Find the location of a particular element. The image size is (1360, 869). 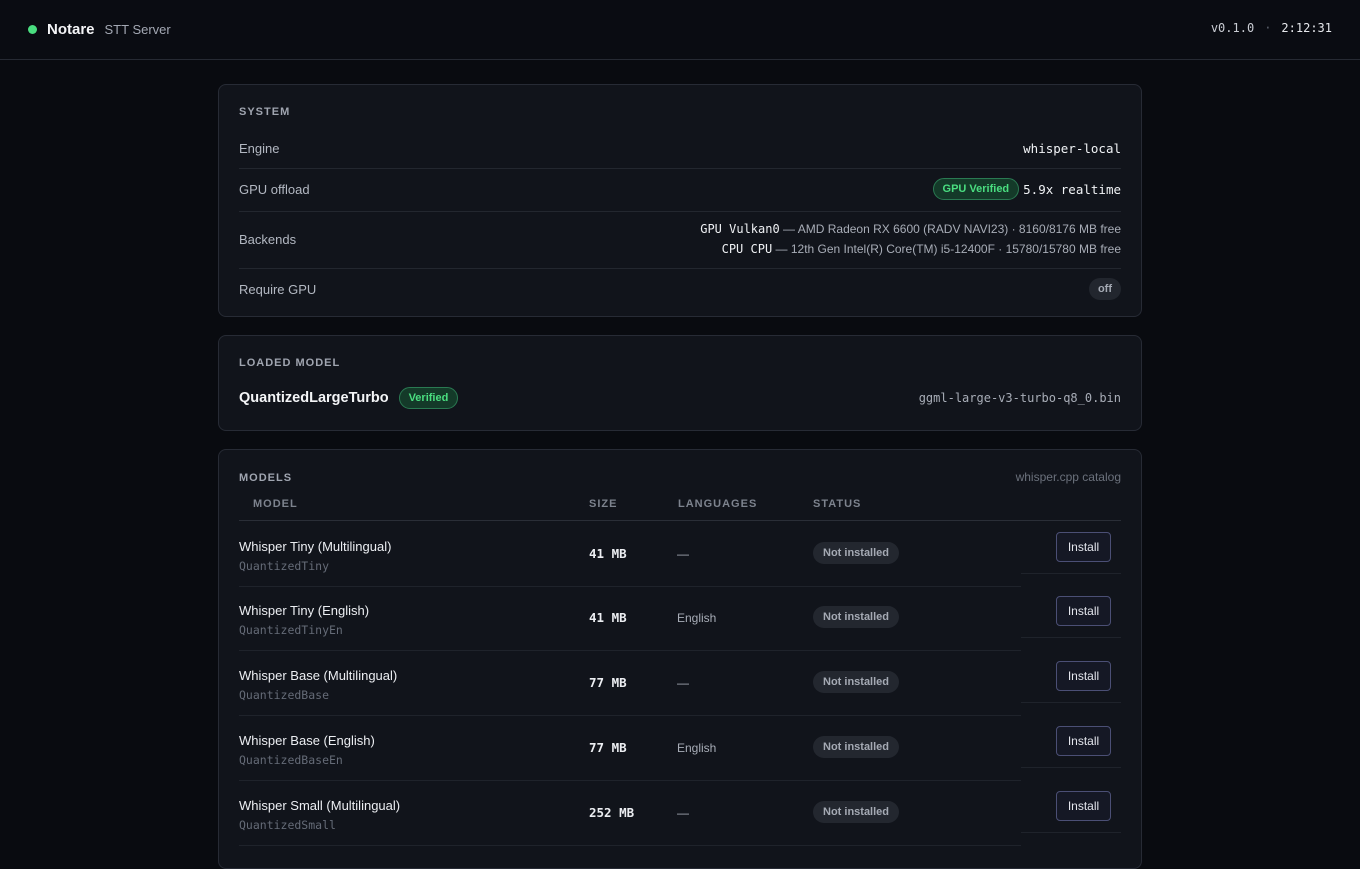

loaded-model-title: LOADED MODEL is located at coordinates (290, 363).